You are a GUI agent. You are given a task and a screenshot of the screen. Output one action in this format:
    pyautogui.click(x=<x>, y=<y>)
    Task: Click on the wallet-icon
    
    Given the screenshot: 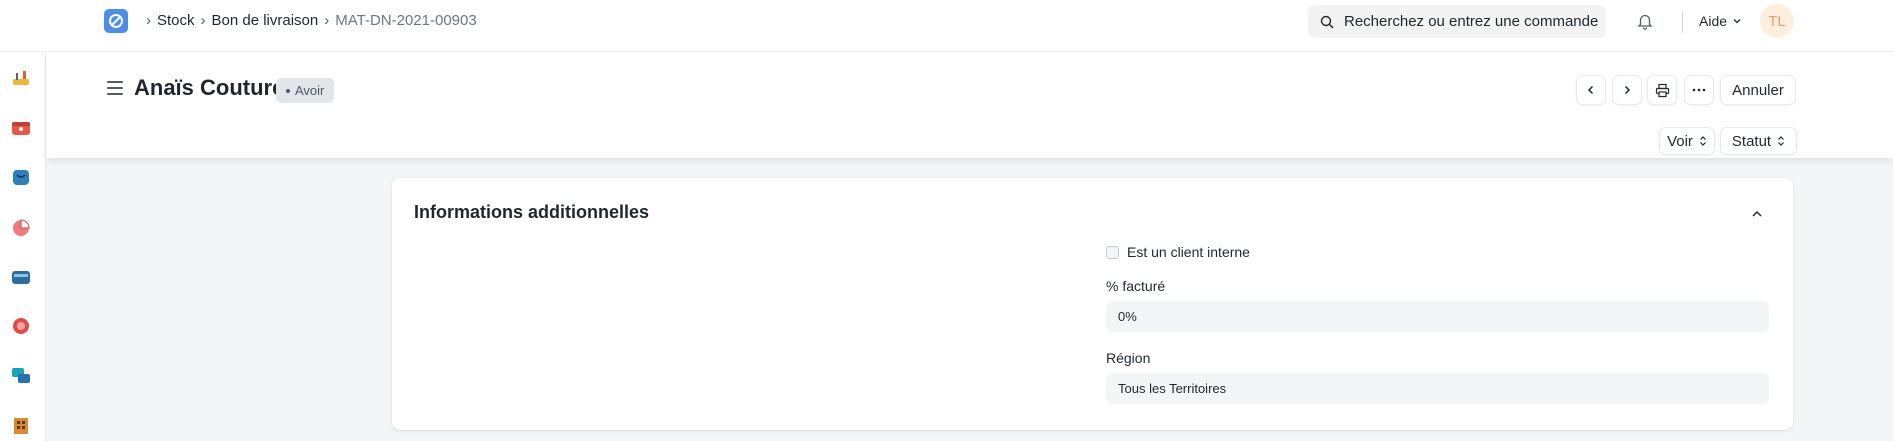 What is the action you would take?
    pyautogui.click(x=21, y=277)
    